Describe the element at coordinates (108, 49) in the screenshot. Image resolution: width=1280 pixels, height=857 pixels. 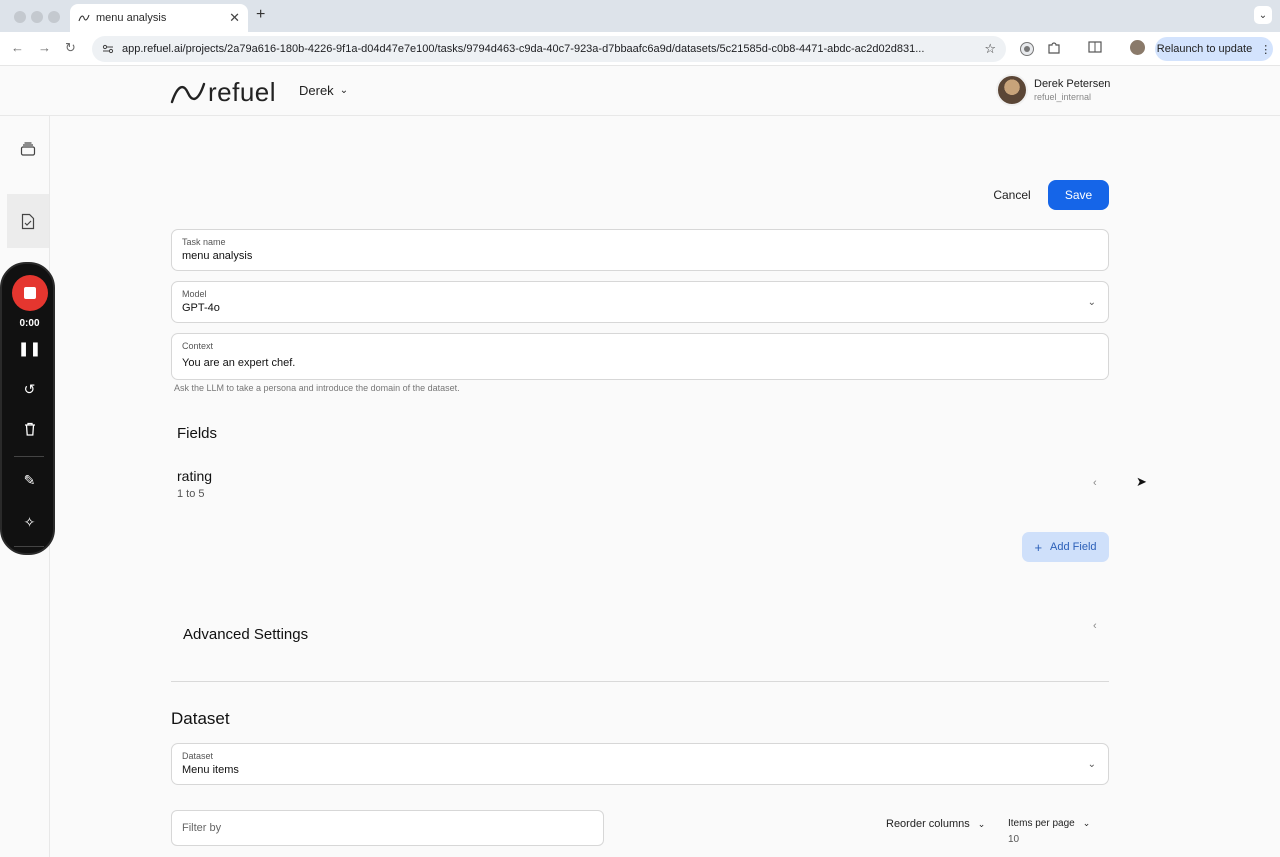
I see `site-settings-icon` at that location.